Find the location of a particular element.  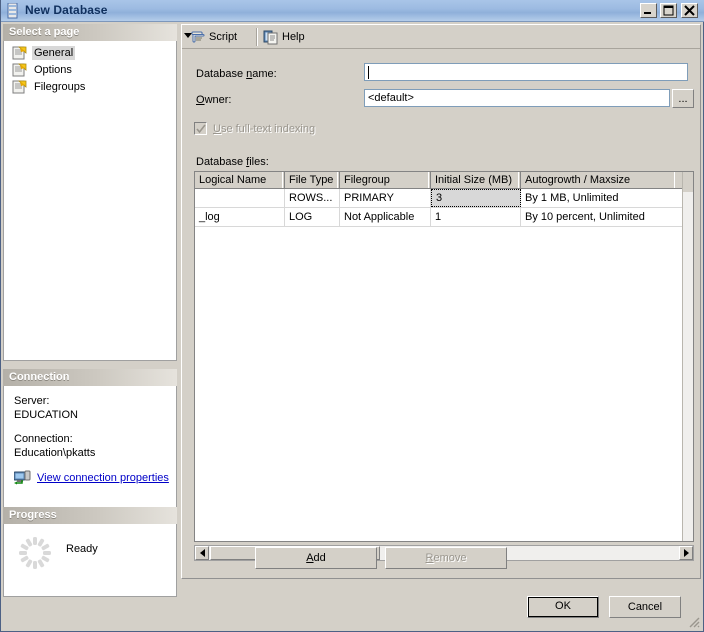

scroll-left-icon is located at coordinates (202, 553).